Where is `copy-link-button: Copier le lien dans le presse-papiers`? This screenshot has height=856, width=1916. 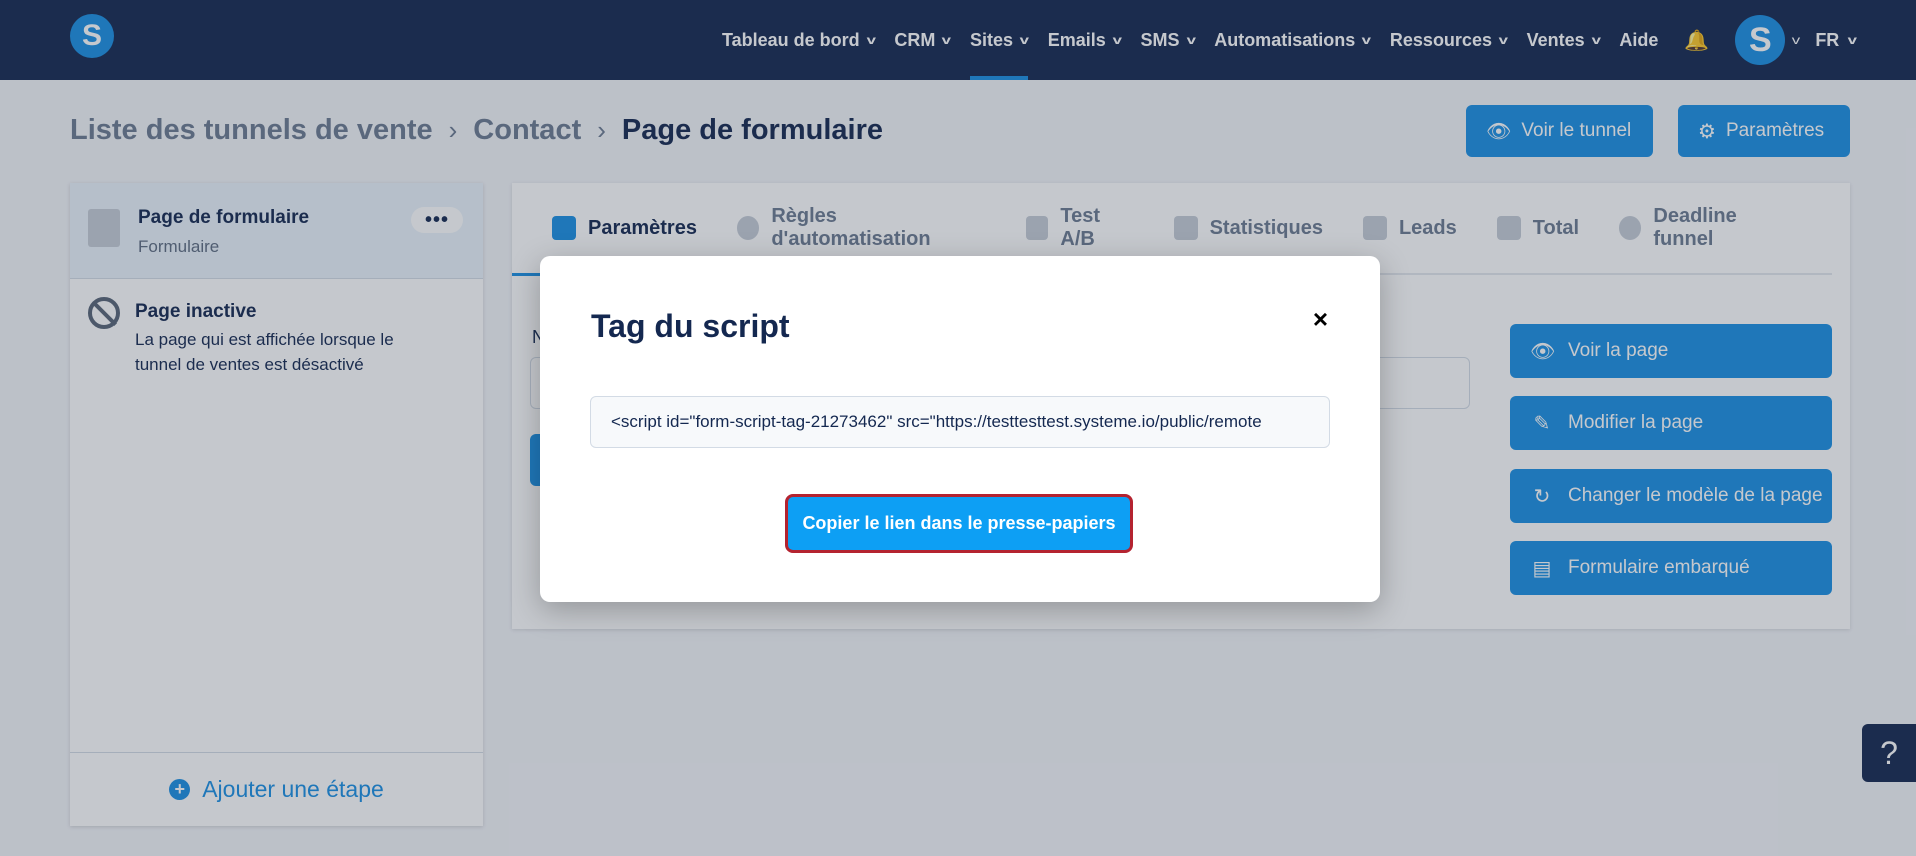 copy-link-button: Copier le lien dans le presse-papiers is located at coordinates (959, 523).